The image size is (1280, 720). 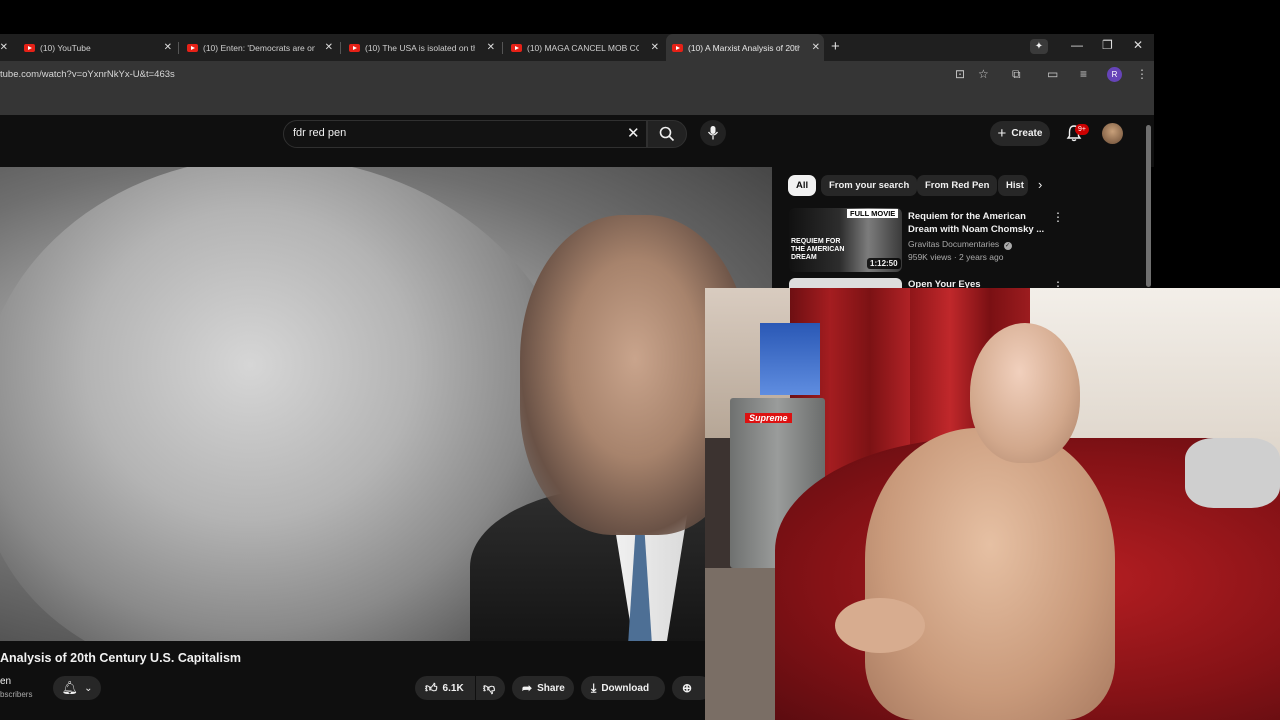 What do you see at coordinates (1232, 473) in the screenshot?
I see `webcam-pillow` at bounding box center [1232, 473].